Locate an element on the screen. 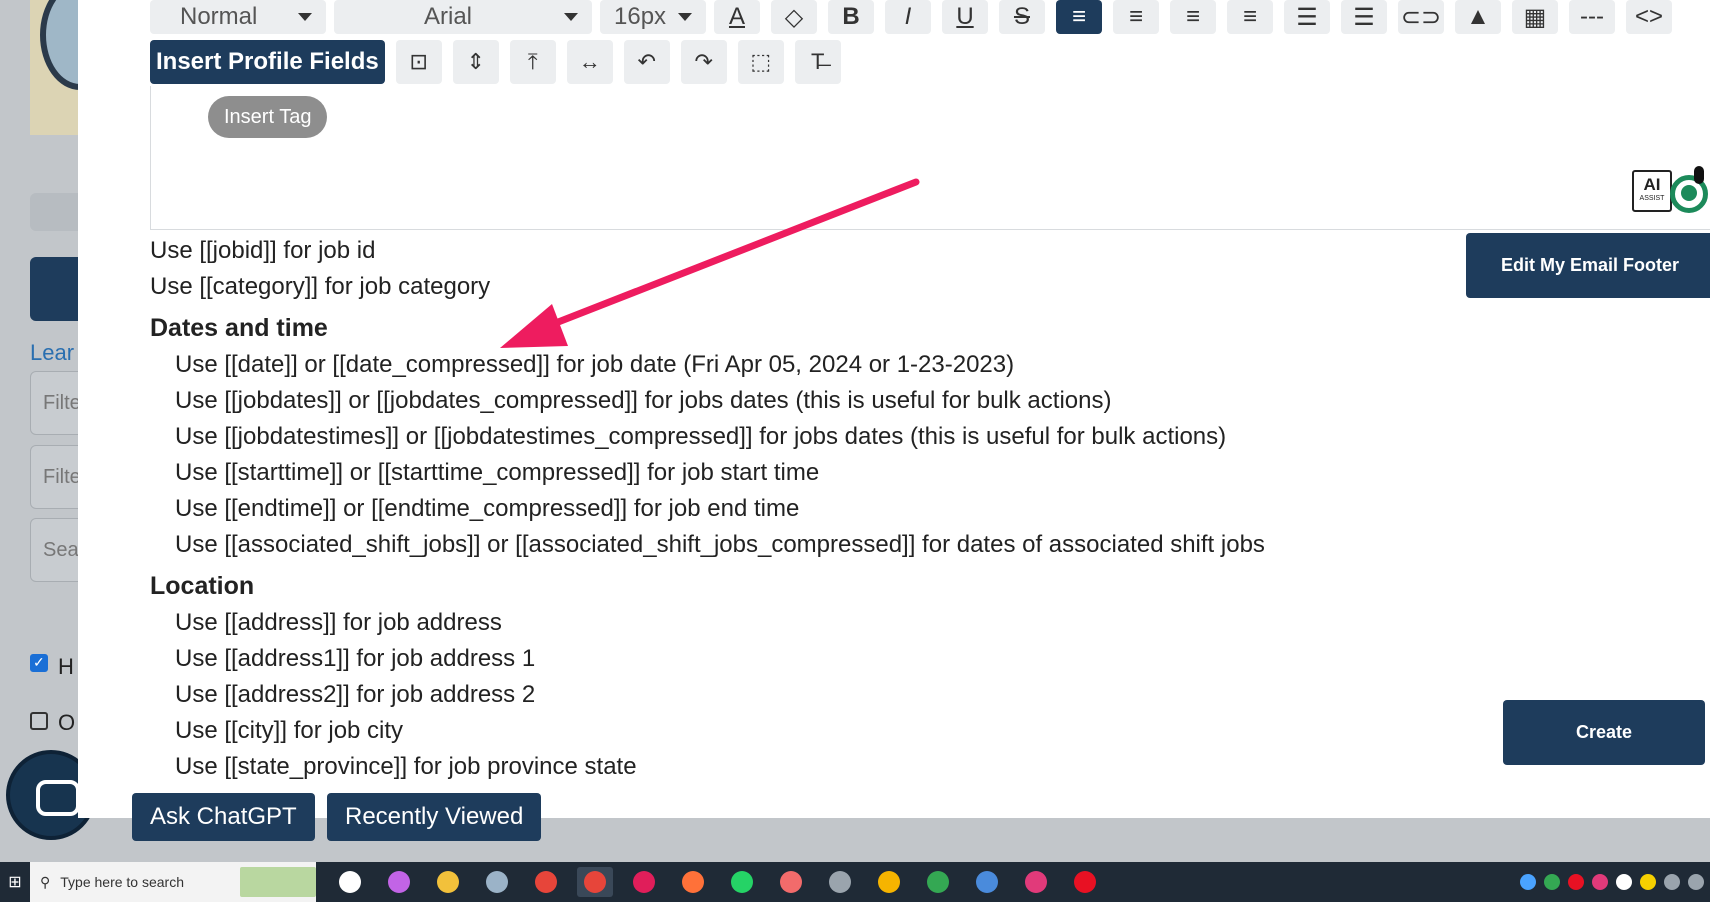 The image size is (1710, 902). chrome-canary-icon is located at coordinates (889, 882).